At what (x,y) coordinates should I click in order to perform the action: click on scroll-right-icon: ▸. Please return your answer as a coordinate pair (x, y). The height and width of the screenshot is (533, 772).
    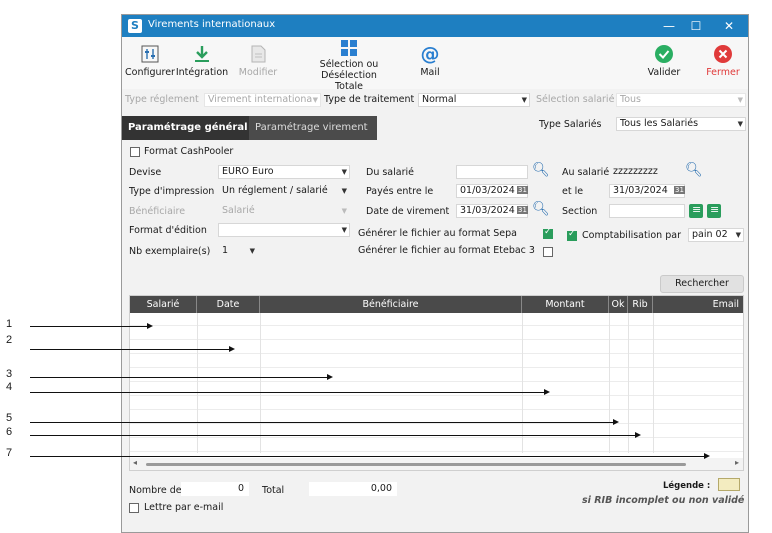
    Looking at the image, I should click on (737, 462).